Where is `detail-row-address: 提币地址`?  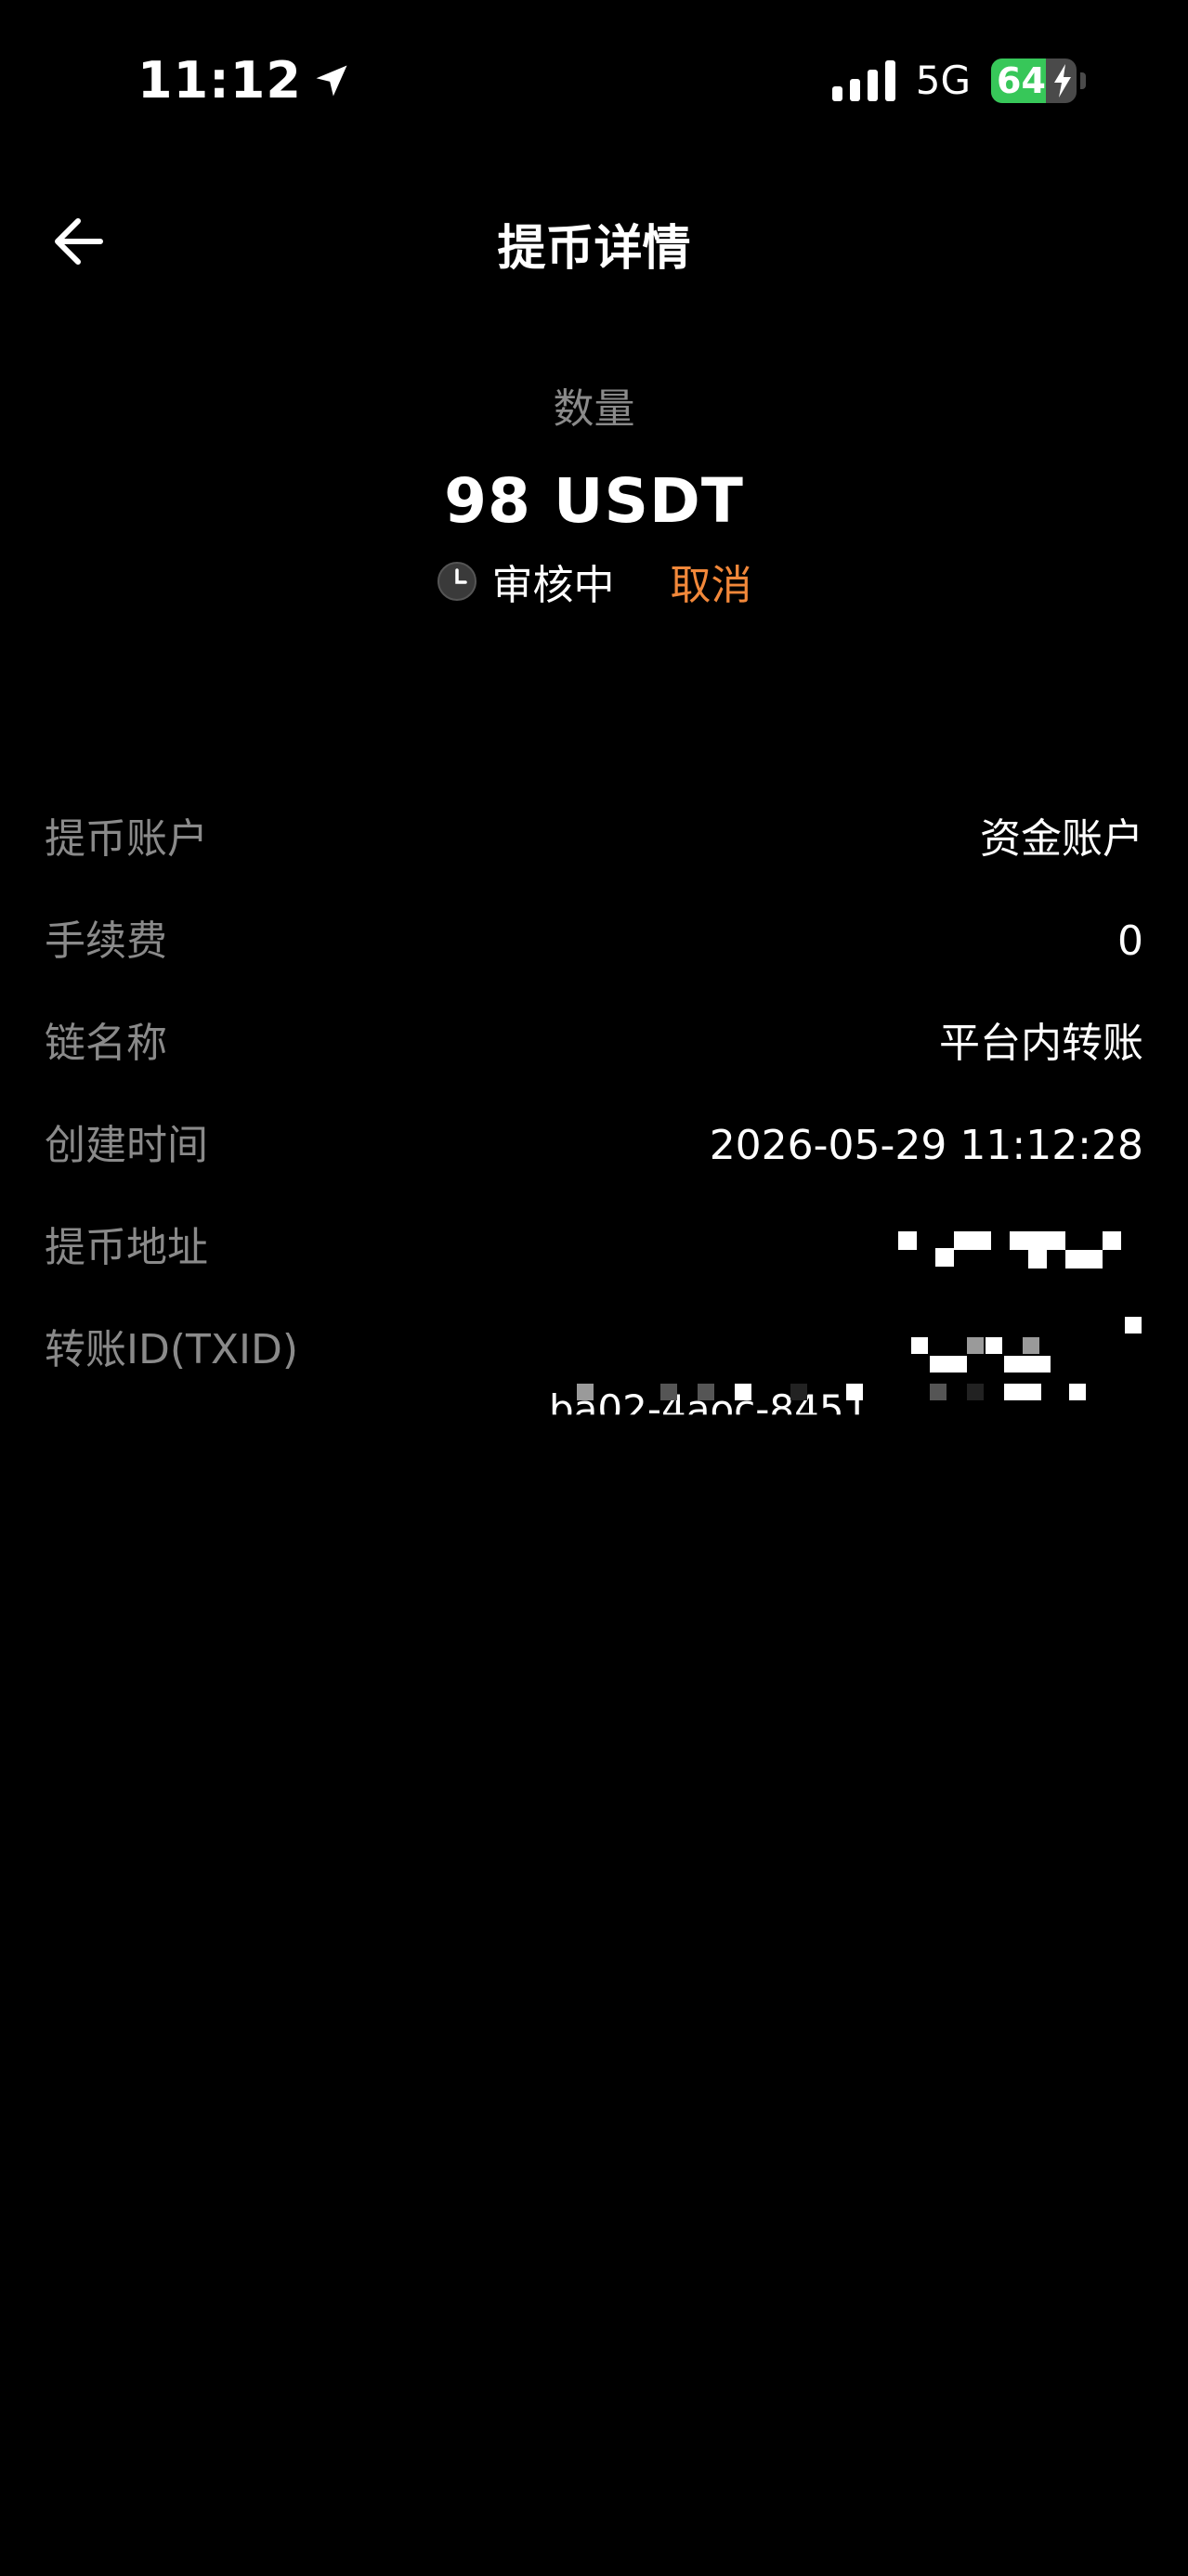 detail-row-address: 提币地址 is located at coordinates (594, 1258).